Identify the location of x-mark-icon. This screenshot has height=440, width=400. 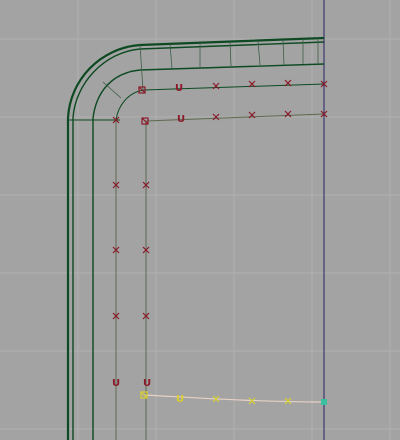
(288, 114).